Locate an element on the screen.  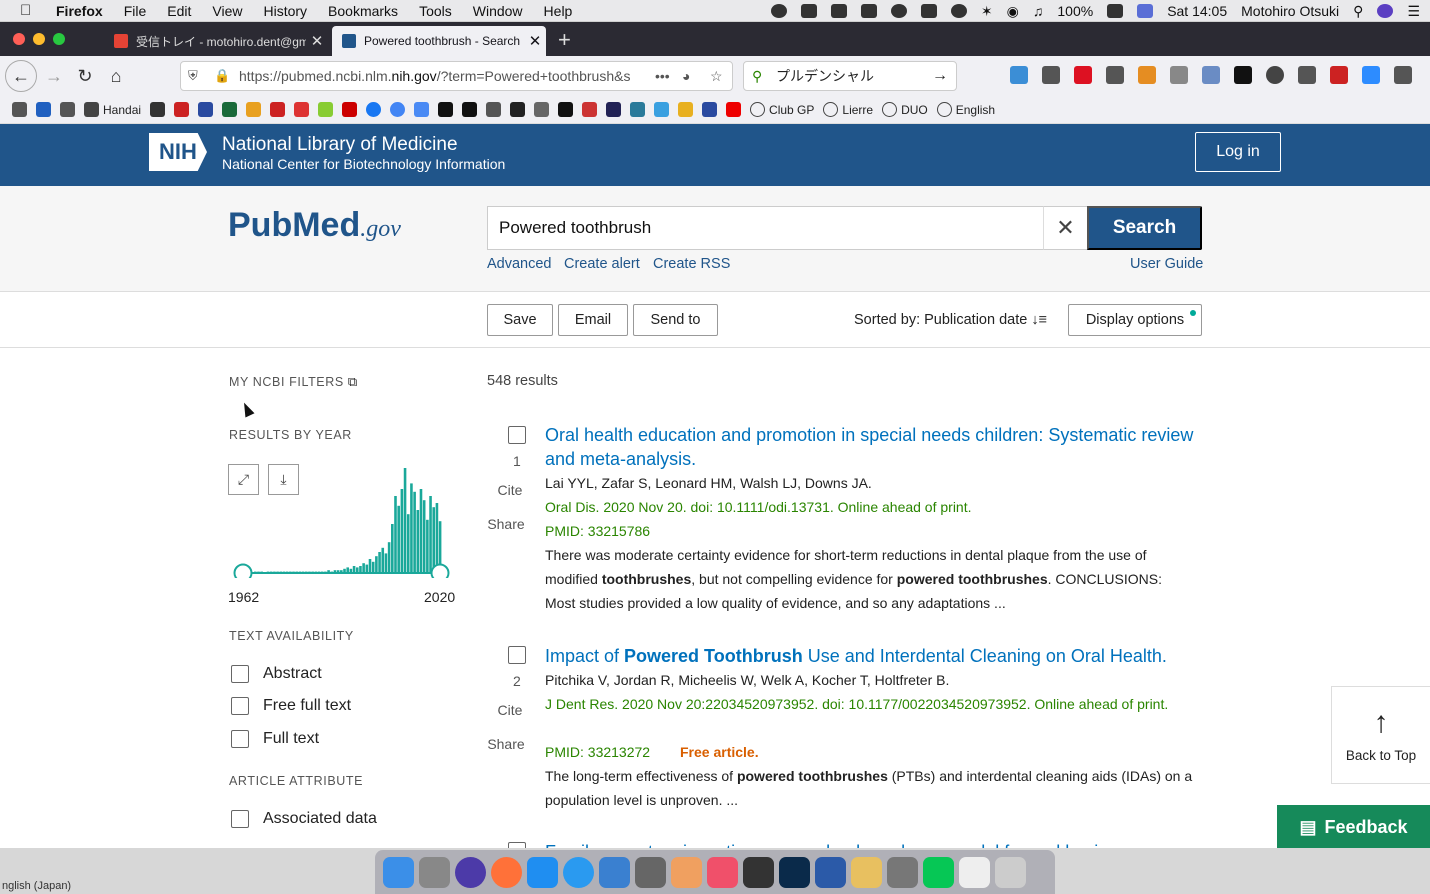
dropbox-icon is located at coordinates (808, 11).